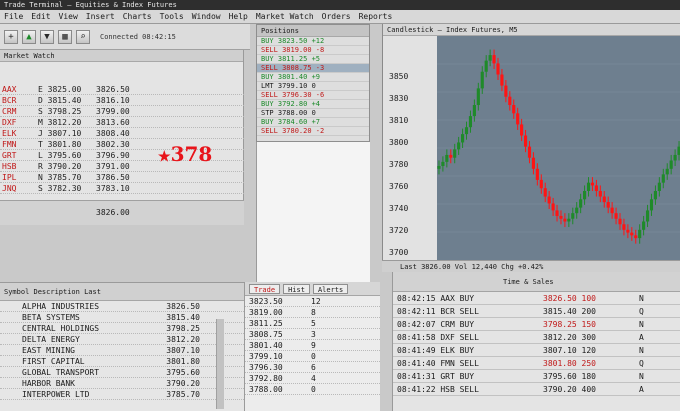 This screenshot has width=680, height=411. I want to click on arrow-up-button: ▲, so click(29, 36).